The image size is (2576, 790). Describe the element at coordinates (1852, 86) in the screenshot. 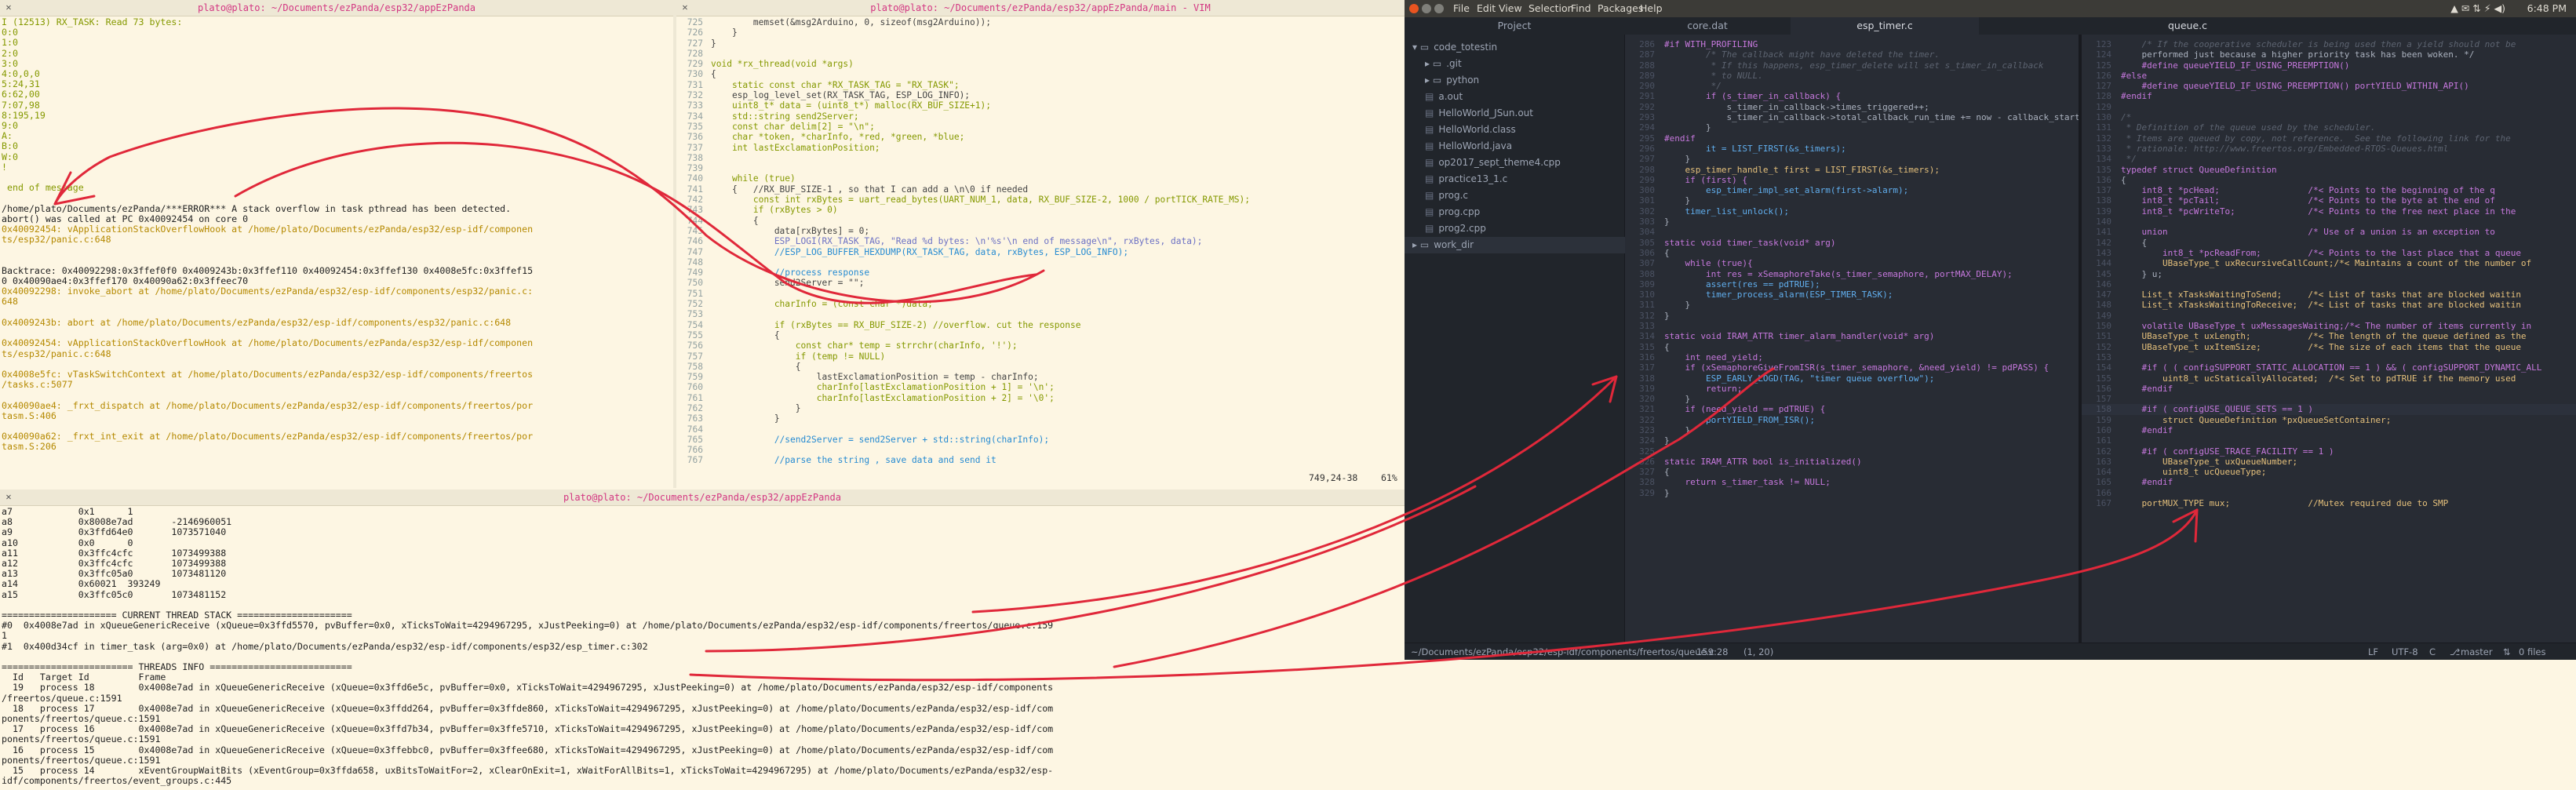

I see `editor-line: 290 */` at that location.